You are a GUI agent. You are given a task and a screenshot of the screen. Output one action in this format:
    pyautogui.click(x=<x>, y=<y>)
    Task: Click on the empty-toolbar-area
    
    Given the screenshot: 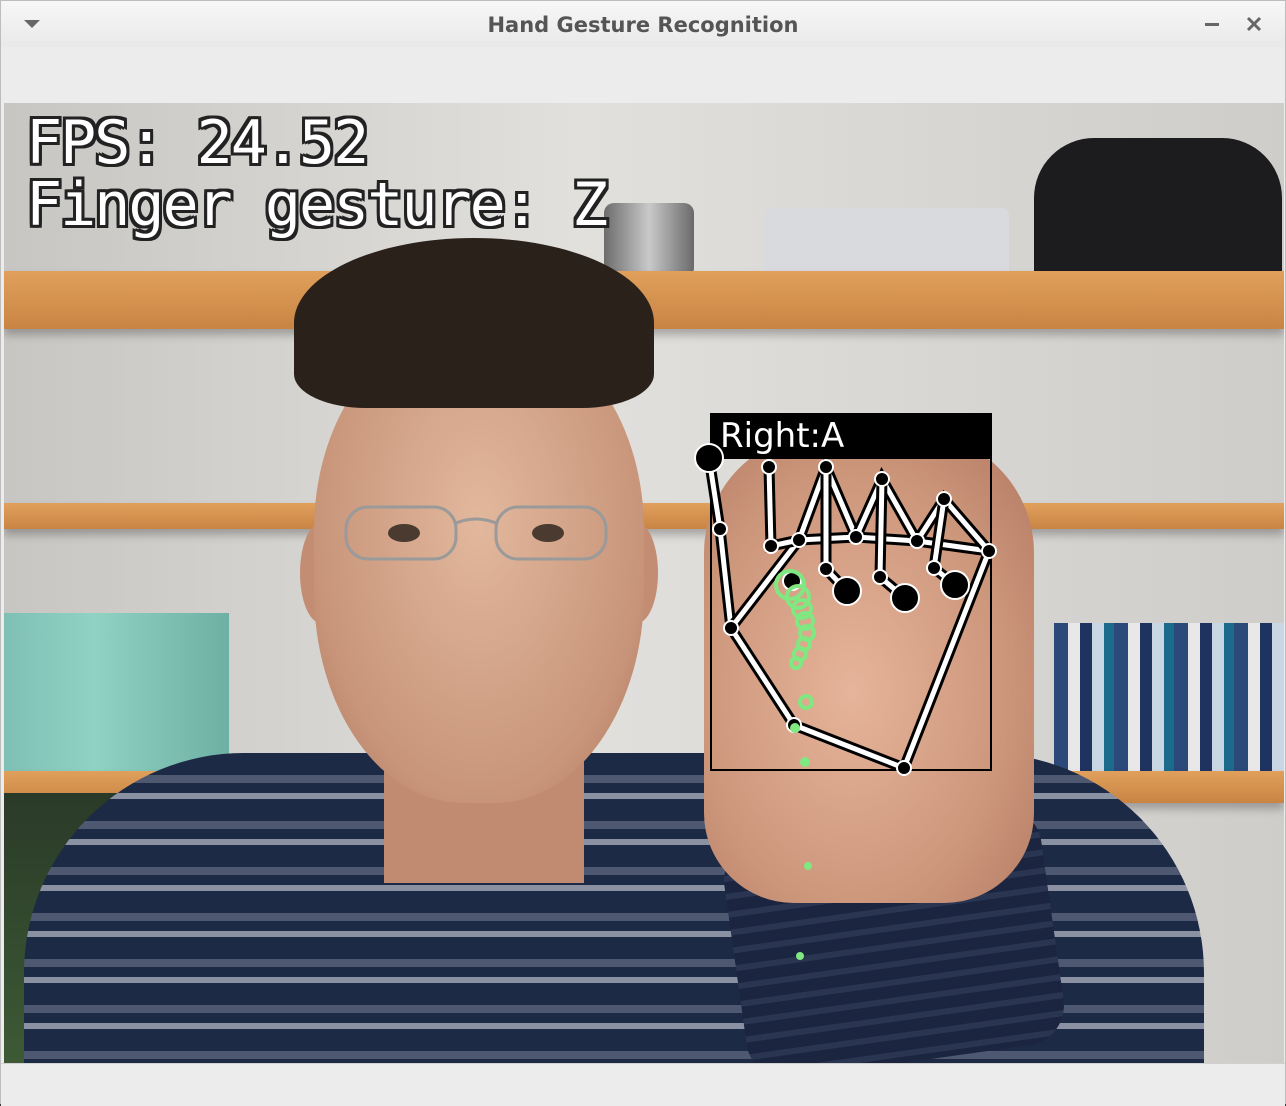 What is the action you would take?
    pyautogui.click(x=643, y=75)
    